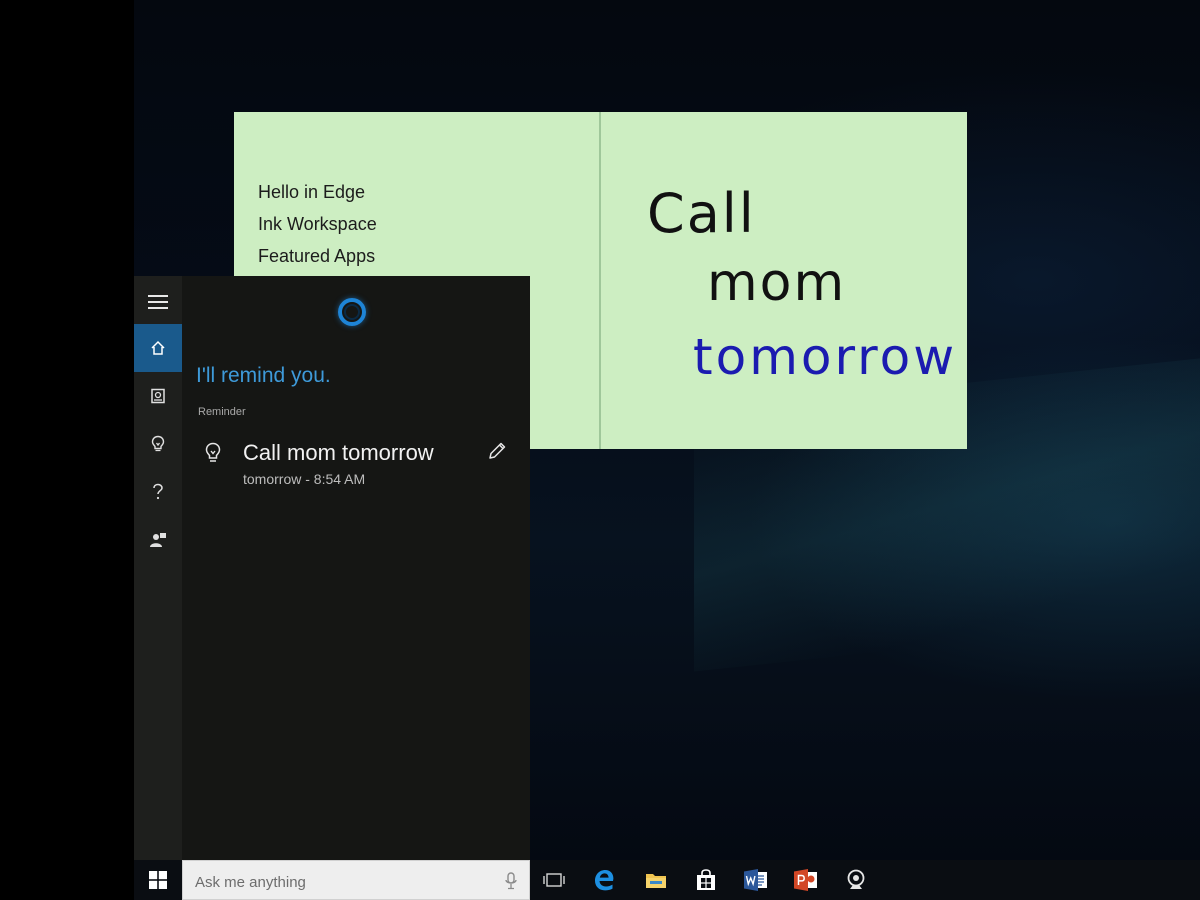 This screenshot has height=900, width=1200. I want to click on powerpoint-icon, so click(805, 880).